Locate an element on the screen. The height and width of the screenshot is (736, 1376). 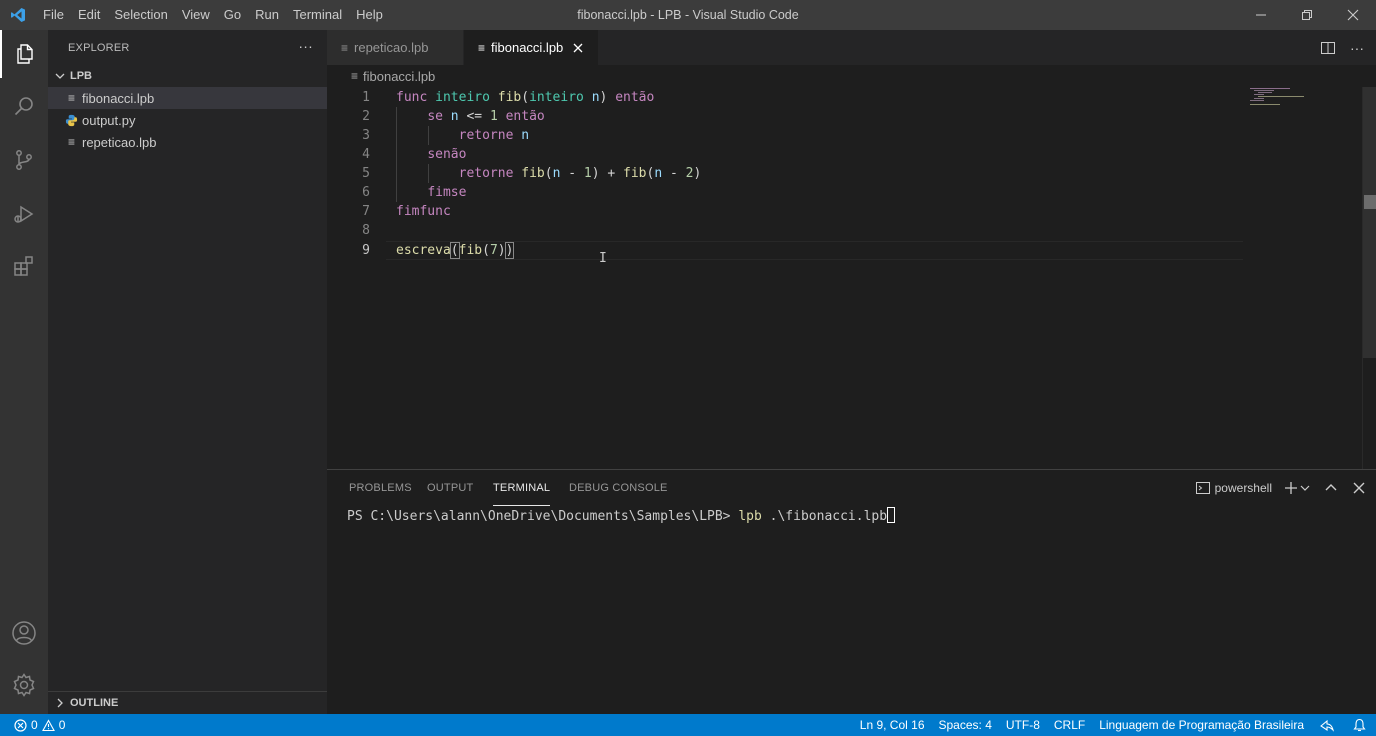
warning-icon is located at coordinates (48, 724).